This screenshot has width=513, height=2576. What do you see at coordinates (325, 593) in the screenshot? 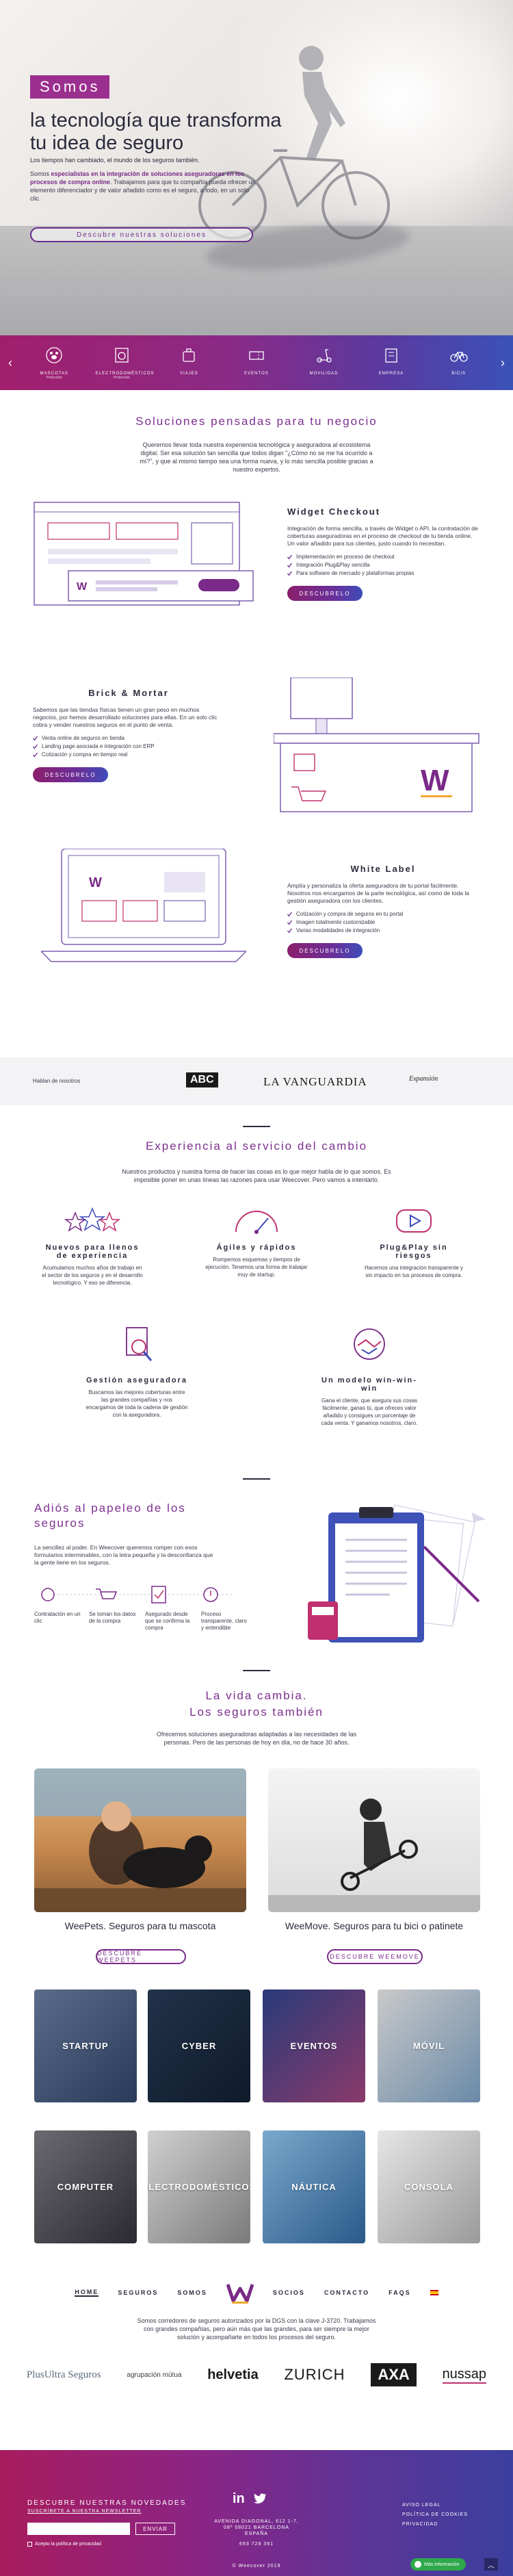
I see `widget-discover-button: DESCUBRELO` at bounding box center [325, 593].